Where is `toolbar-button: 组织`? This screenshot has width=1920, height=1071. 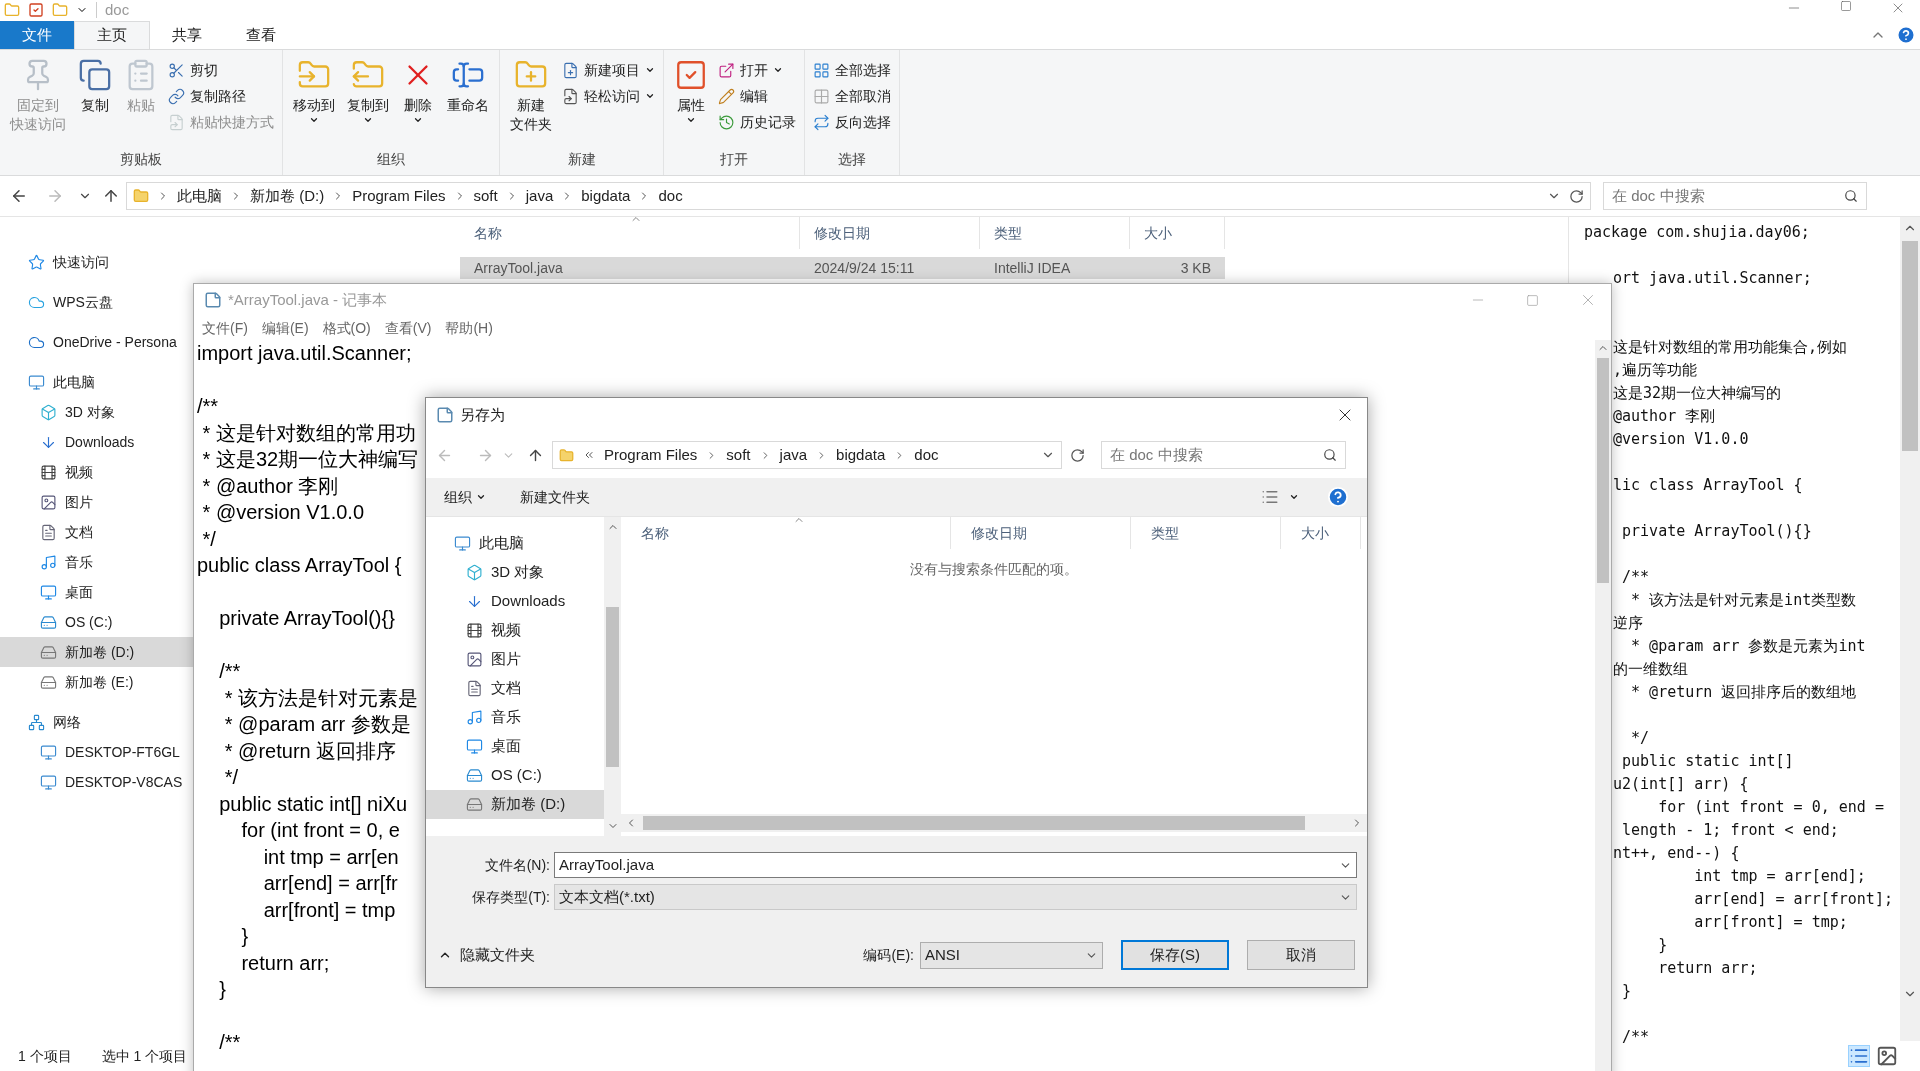 toolbar-button: 组织 is located at coordinates (465, 497).